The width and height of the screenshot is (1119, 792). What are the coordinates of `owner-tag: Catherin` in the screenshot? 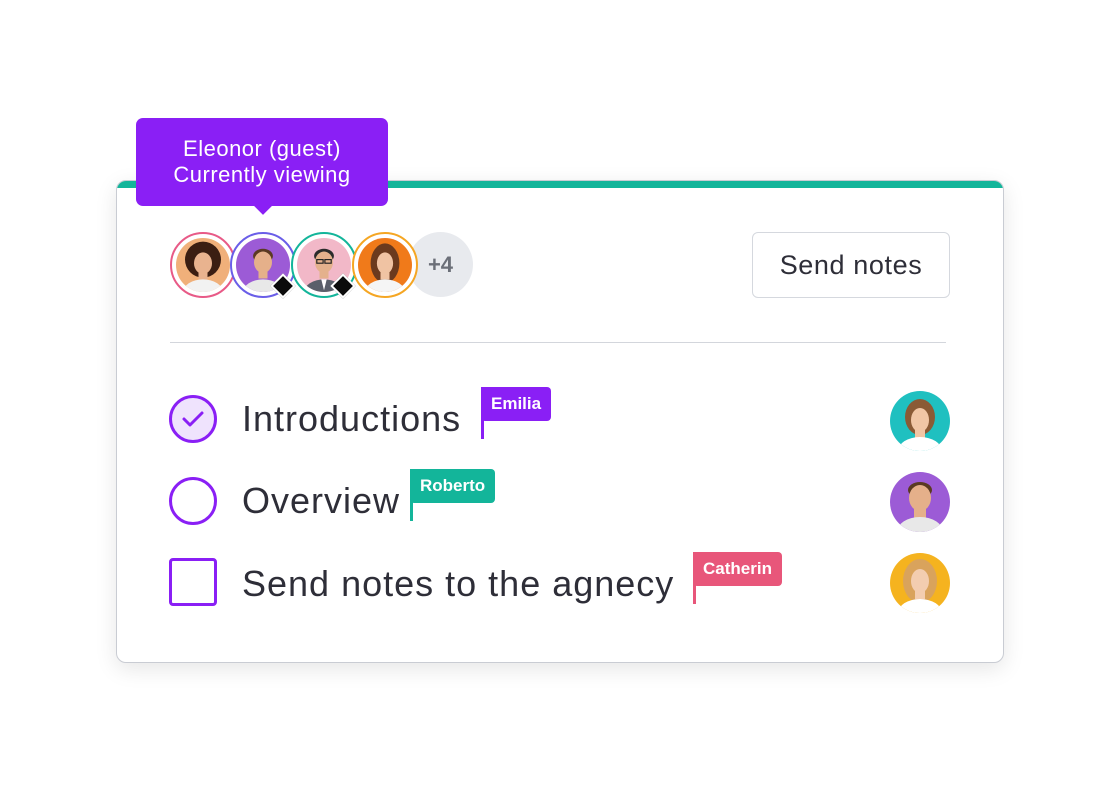 It's located at (737, 569).